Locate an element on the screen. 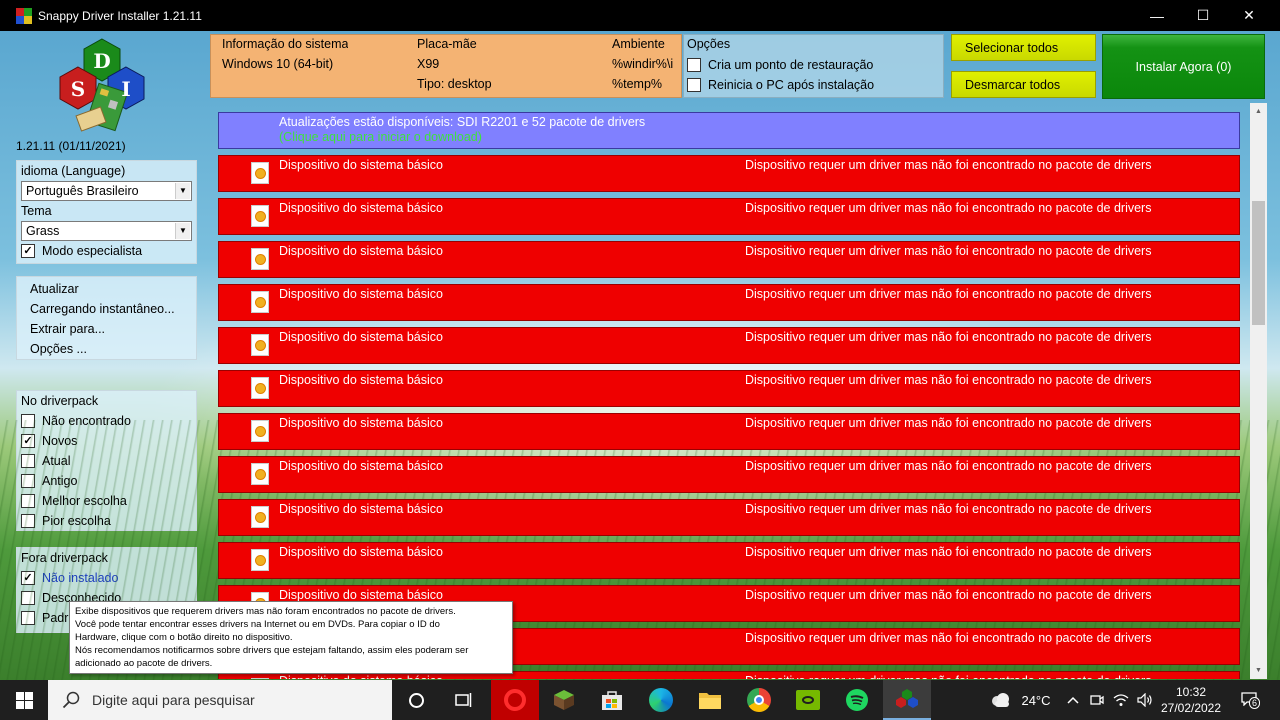 The image size is (1280, 720). nvidia-icon is located at coordinates (808, 700).